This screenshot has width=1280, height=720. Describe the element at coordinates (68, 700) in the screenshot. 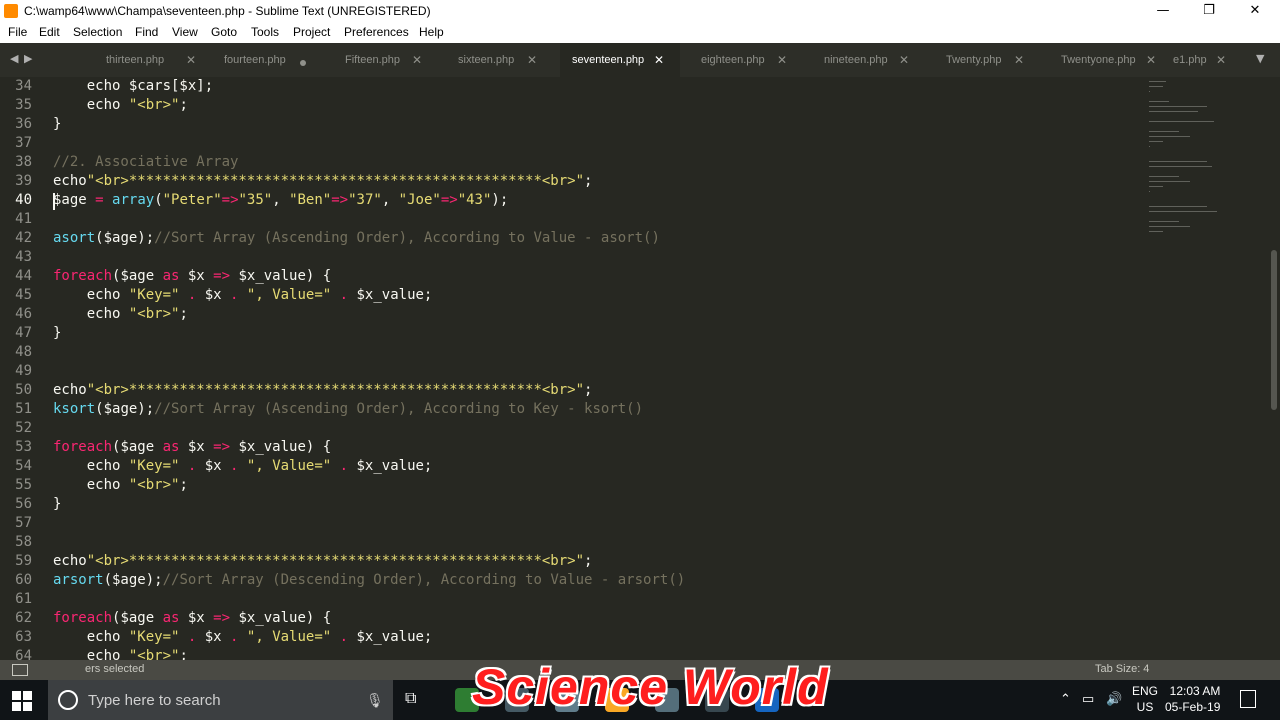

I see `cortana-icon` at that location.